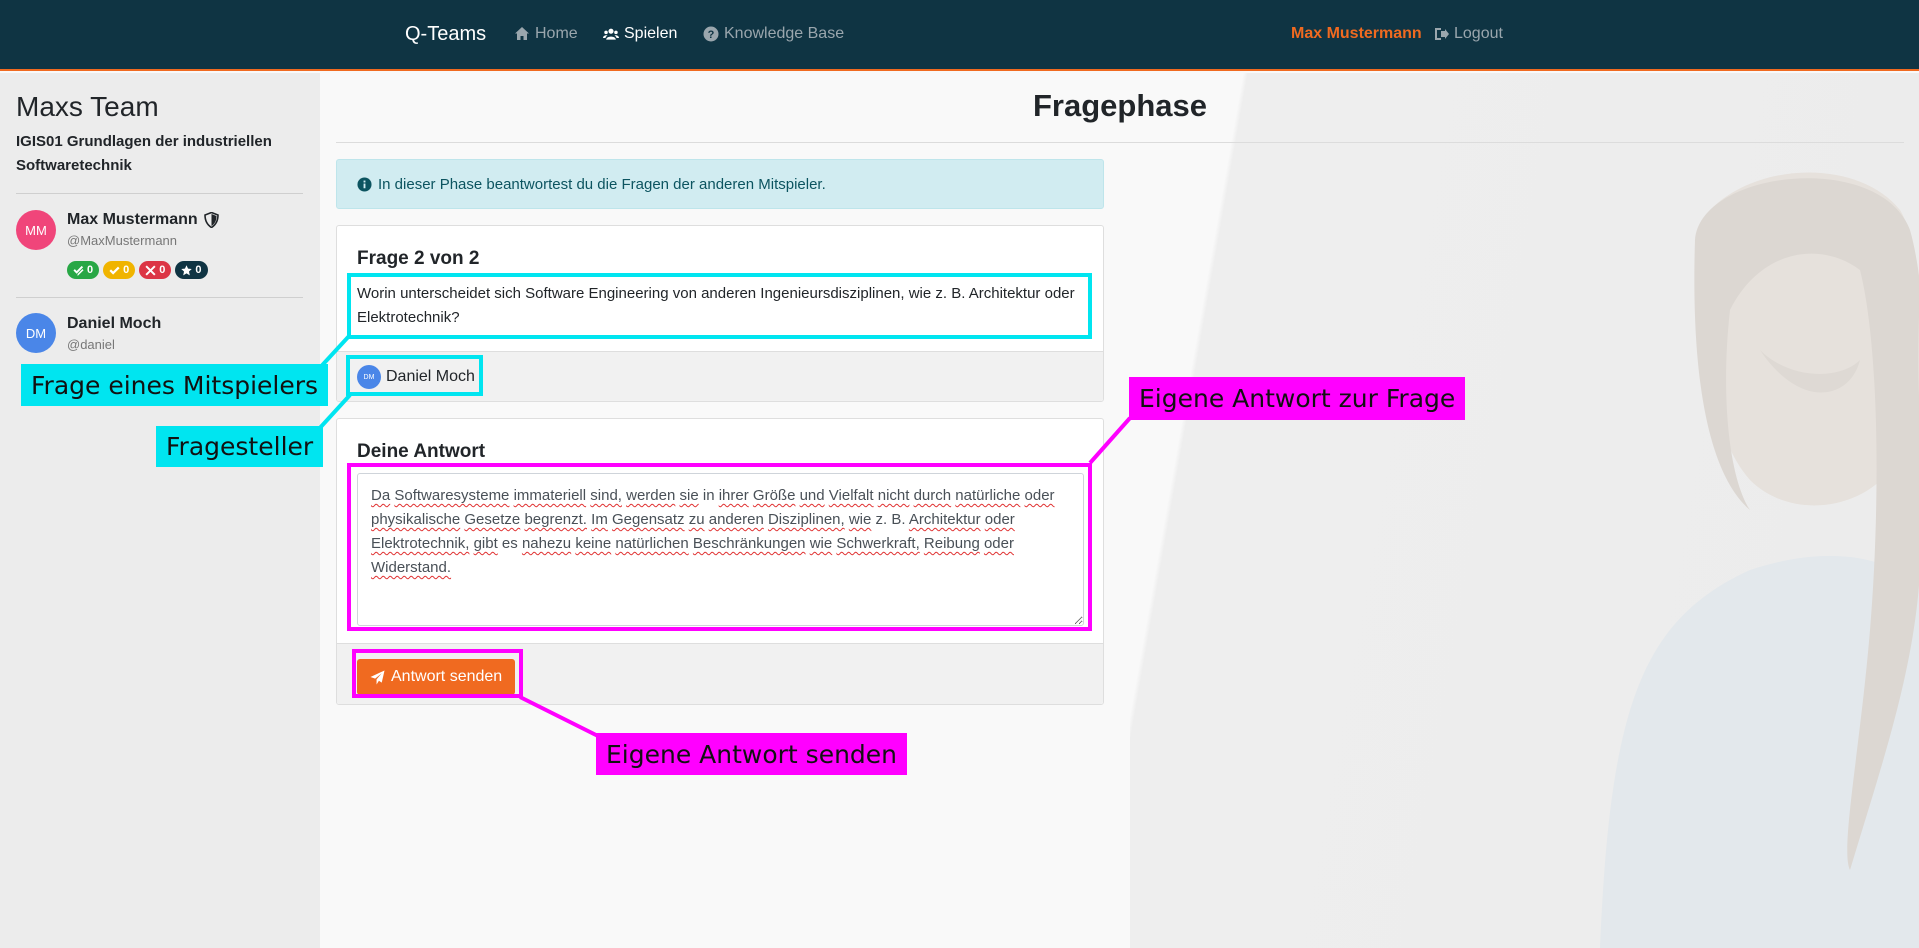 The image size is (1919, 948). Describe the element at coordinates (187, 269) in the screenshot. I see `star-icon` at that location.